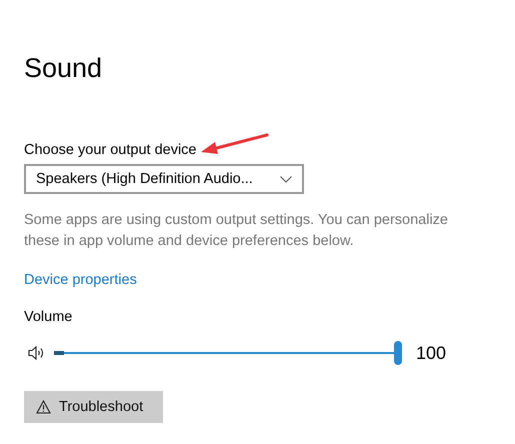  What do you see at coordinates (286, 179) in the screenshot?
I see `chevron-down-icon` at bounding box center [286, 179].